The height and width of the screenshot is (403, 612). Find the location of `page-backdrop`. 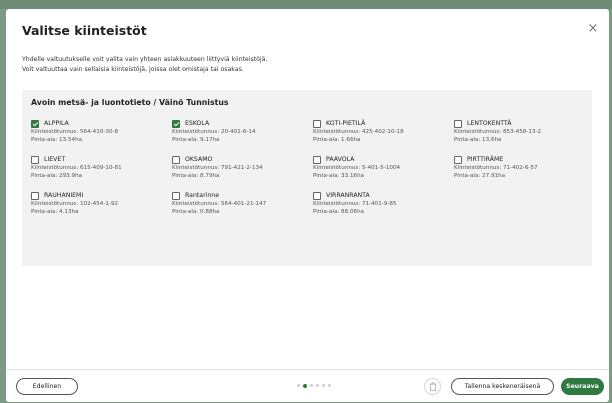

page-backdrop is located at coordinates (306, 4).